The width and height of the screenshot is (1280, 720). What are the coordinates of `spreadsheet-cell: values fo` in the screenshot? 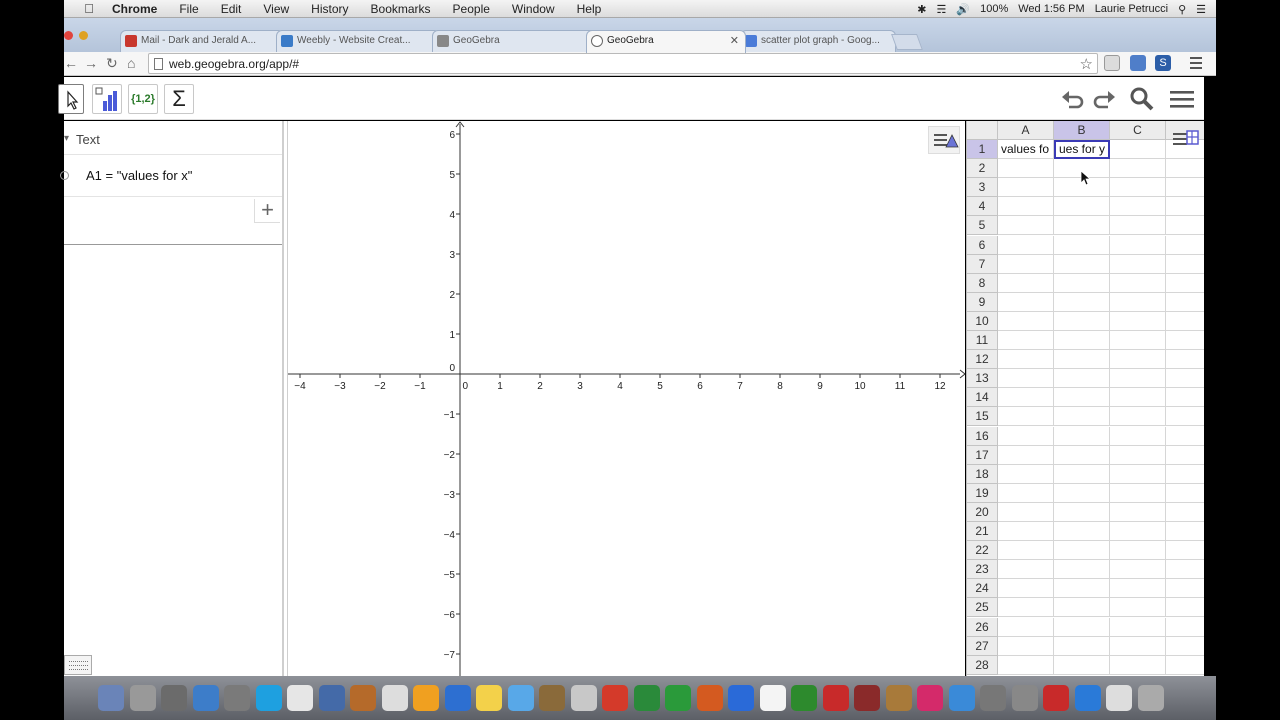 It's located at (1026, 149).